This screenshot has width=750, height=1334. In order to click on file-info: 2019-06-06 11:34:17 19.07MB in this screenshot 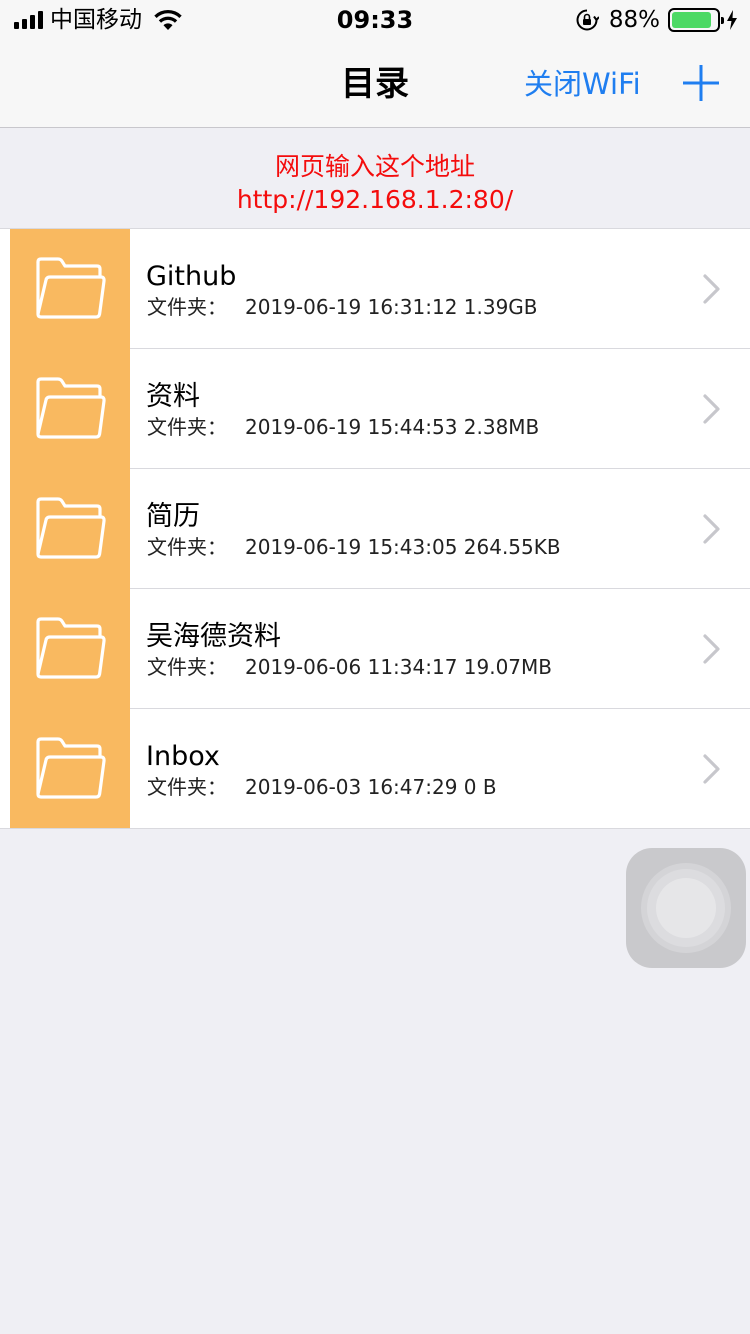, I will do `click(399, 667)`.